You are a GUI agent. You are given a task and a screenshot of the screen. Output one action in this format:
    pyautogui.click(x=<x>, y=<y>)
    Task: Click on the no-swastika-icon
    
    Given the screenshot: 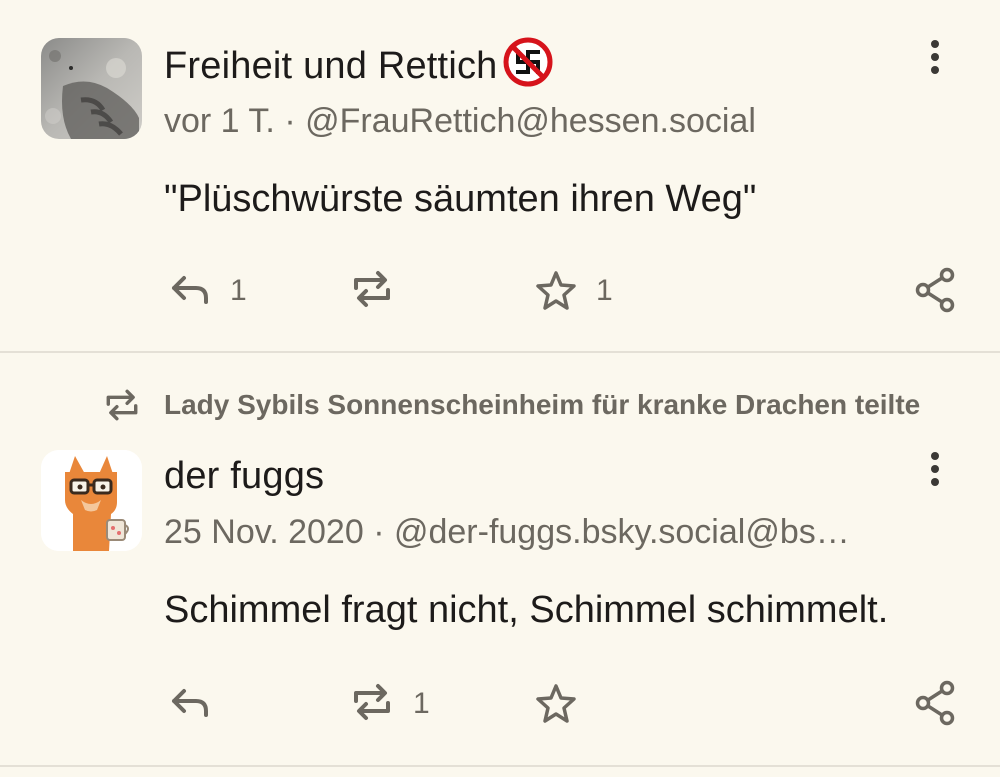 What is the action you would take?
    pyautogui.click(x=528, y=62)
    